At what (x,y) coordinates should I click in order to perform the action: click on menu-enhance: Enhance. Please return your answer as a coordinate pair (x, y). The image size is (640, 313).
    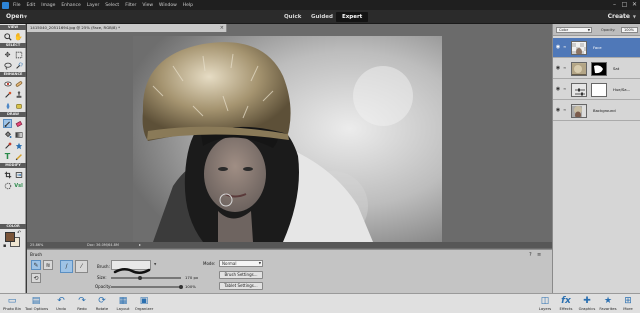
    Looking at the image, I should click on (70, 5).